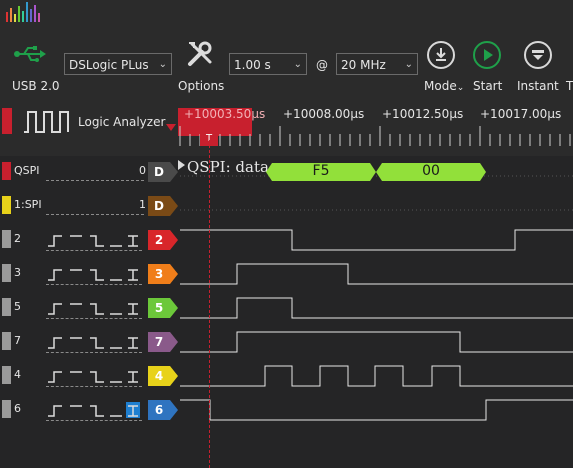 The width and height of the screenshot is (573, 468). What do you see at coordinates (30, 54) in the screenshot?
I see `usb-icon` at bounding box center [30, 54].